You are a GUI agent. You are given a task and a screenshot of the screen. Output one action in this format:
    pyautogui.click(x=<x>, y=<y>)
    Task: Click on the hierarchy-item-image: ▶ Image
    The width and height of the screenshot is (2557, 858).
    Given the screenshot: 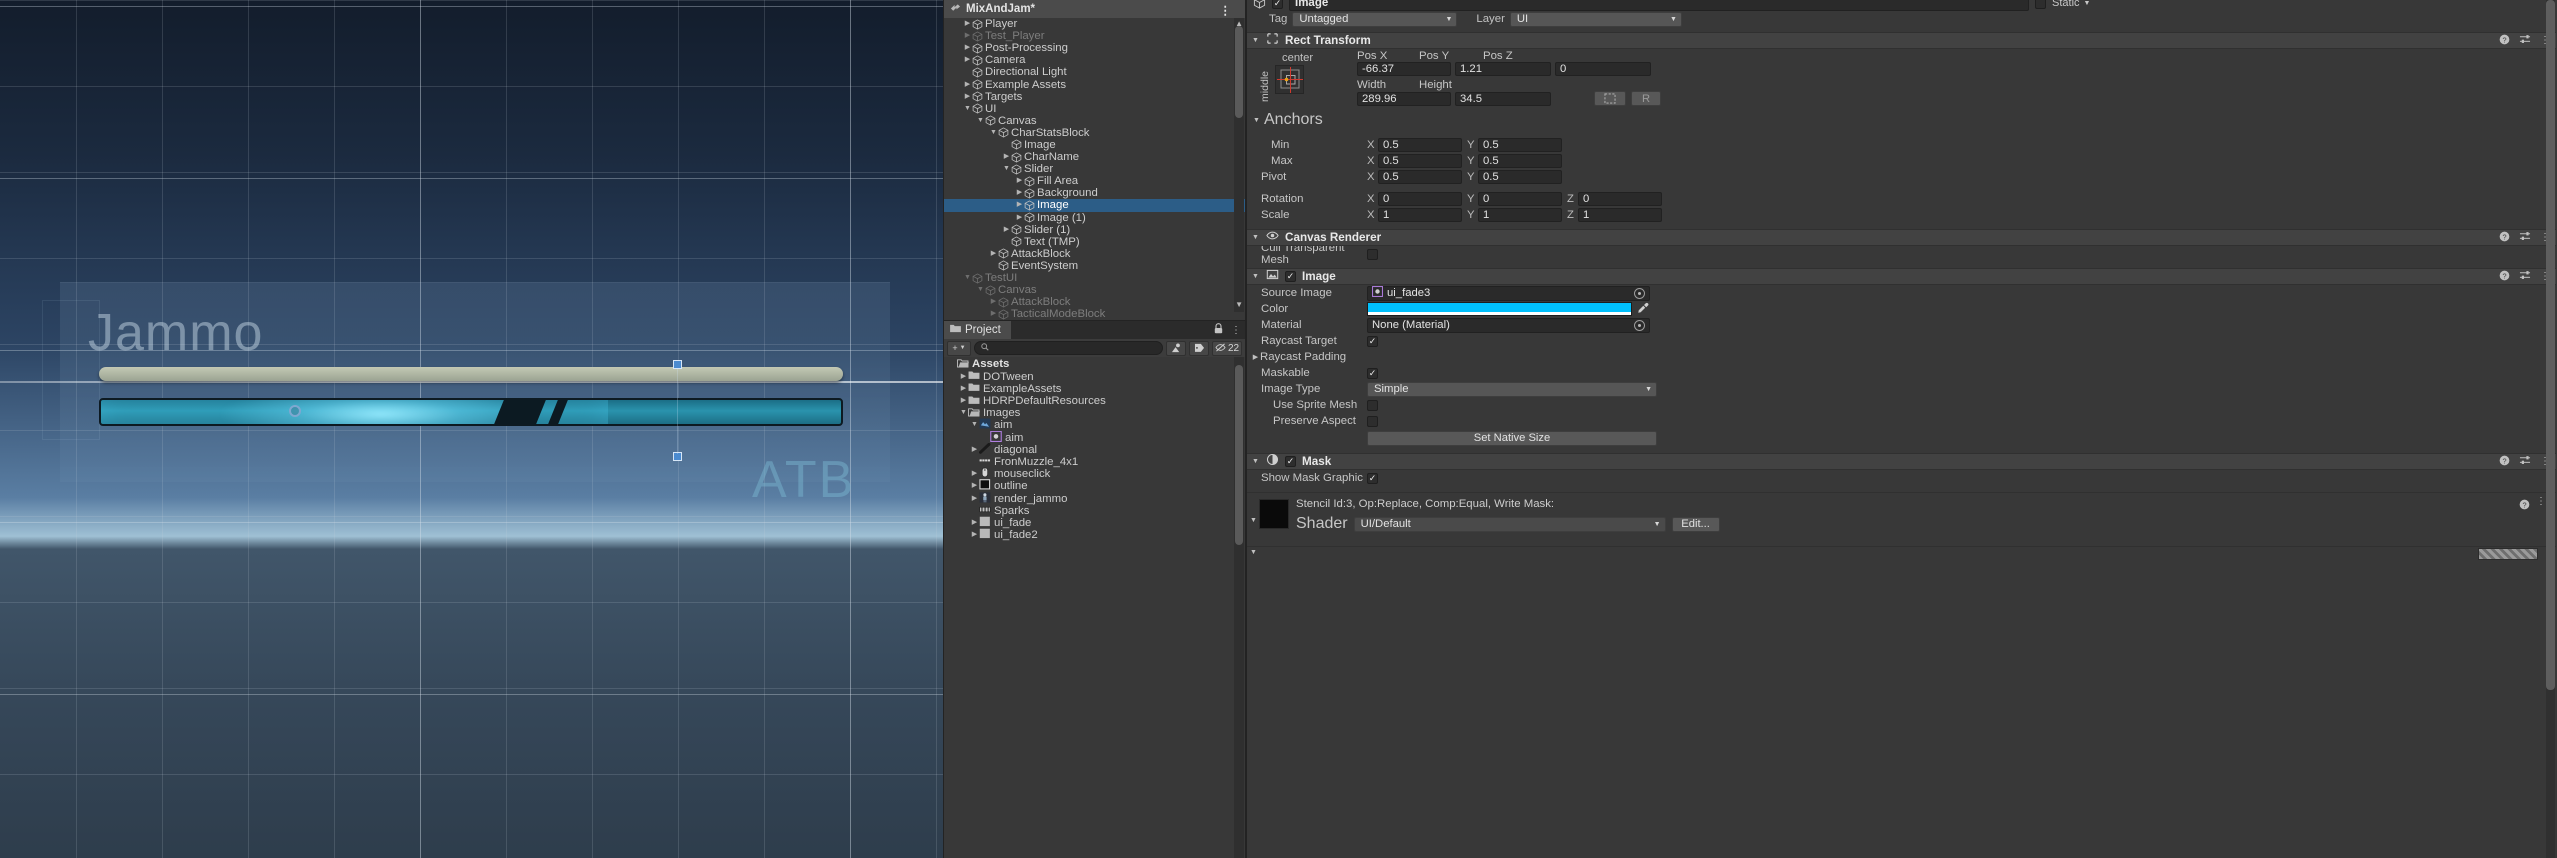 What is the action you would take?
    pyautogui.click(x=1094, y=205)
    